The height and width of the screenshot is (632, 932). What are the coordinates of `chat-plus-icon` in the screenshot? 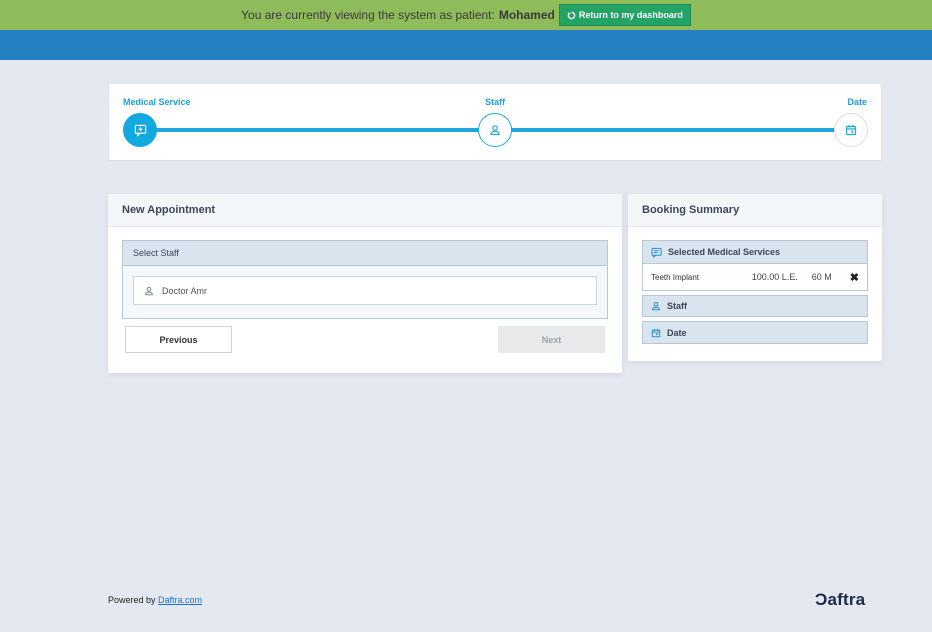 It's located at (140, 130).